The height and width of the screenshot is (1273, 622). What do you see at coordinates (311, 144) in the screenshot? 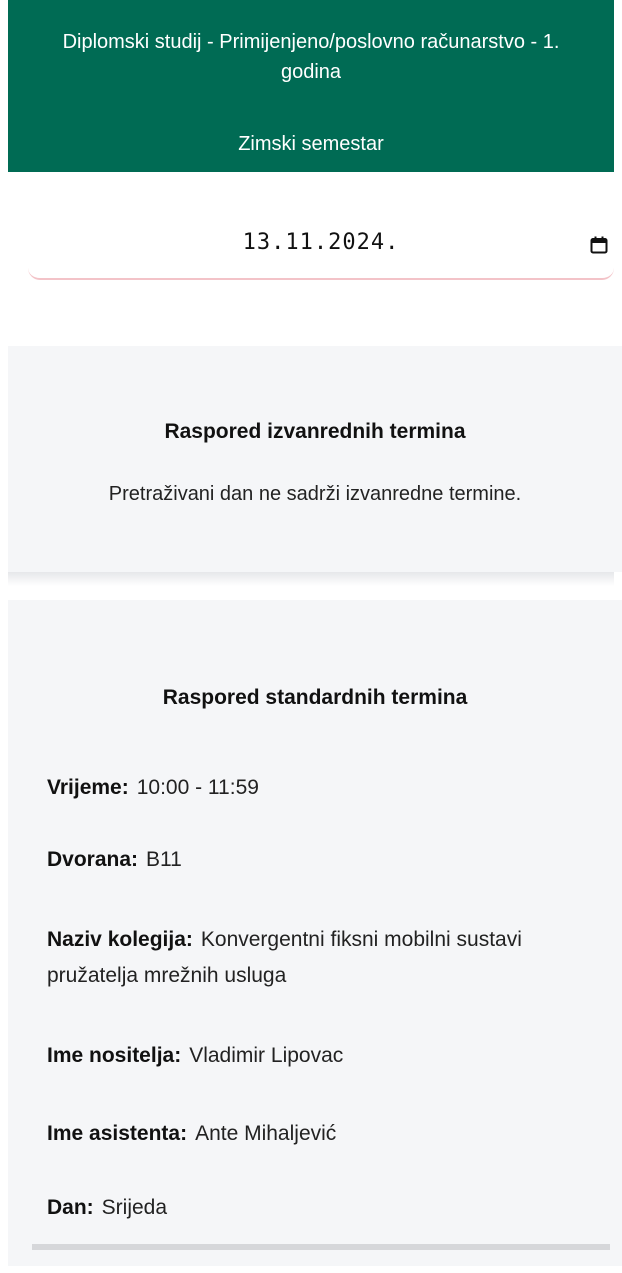
I see `semester-label: Zimski semestar` at bounding box center [311, 144].